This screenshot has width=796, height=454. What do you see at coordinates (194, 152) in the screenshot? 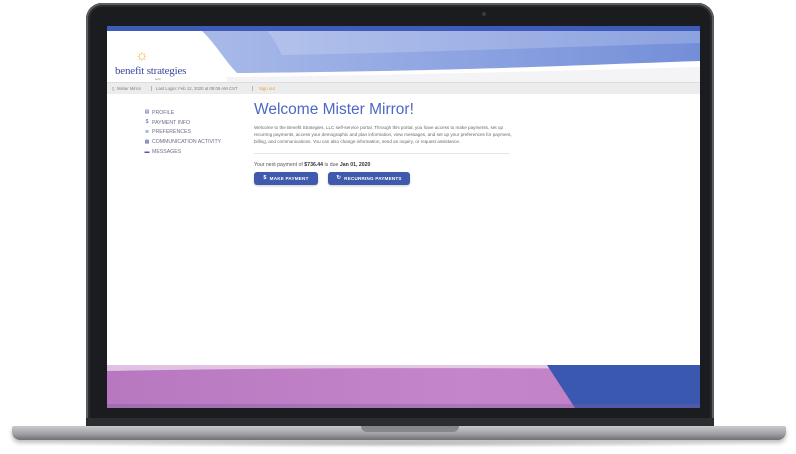
I see `sidebar-item-messages: ▬ MESSAGES` at bounding box center [194, 152].